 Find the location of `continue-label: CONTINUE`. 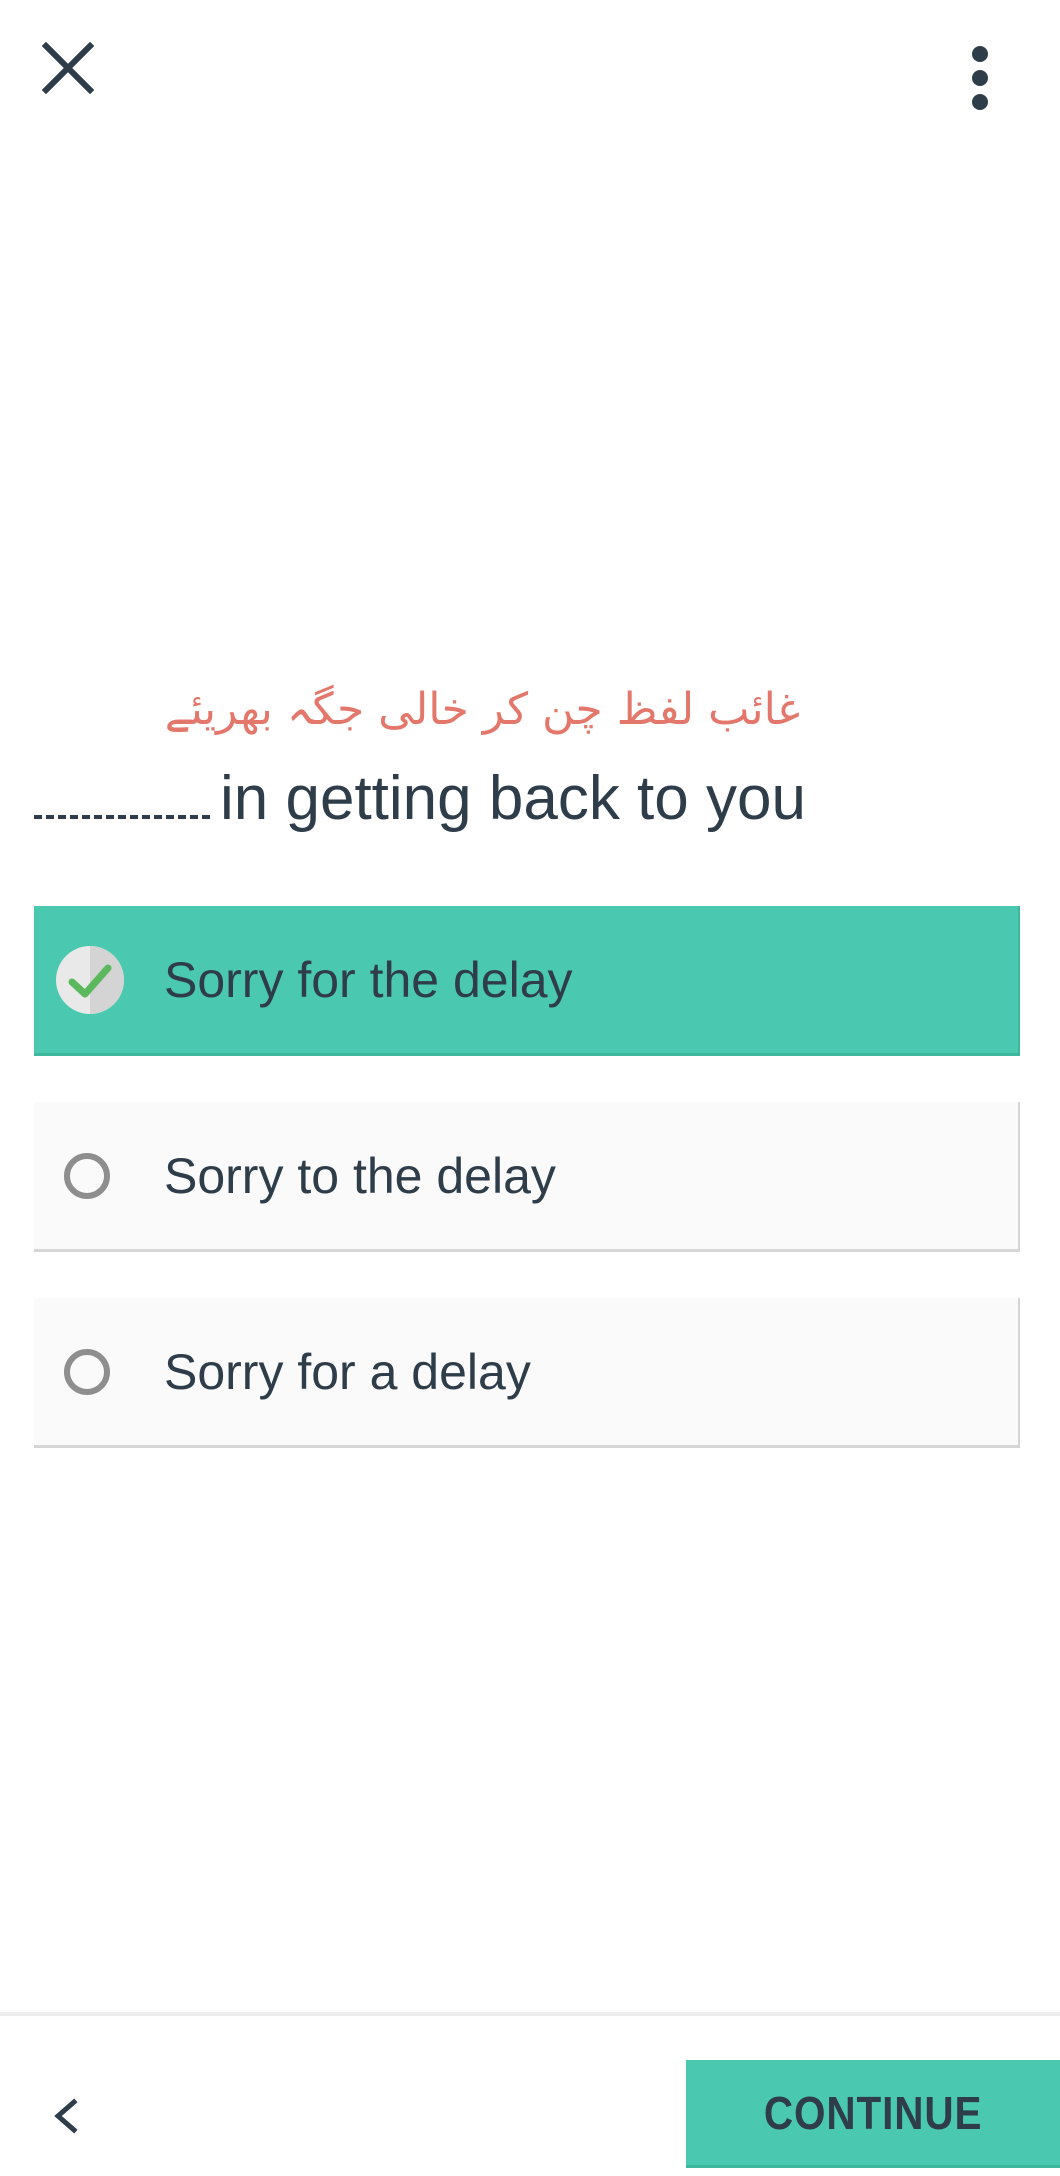

continue-label: CONTINUE is located at coordinates (873, 2112).